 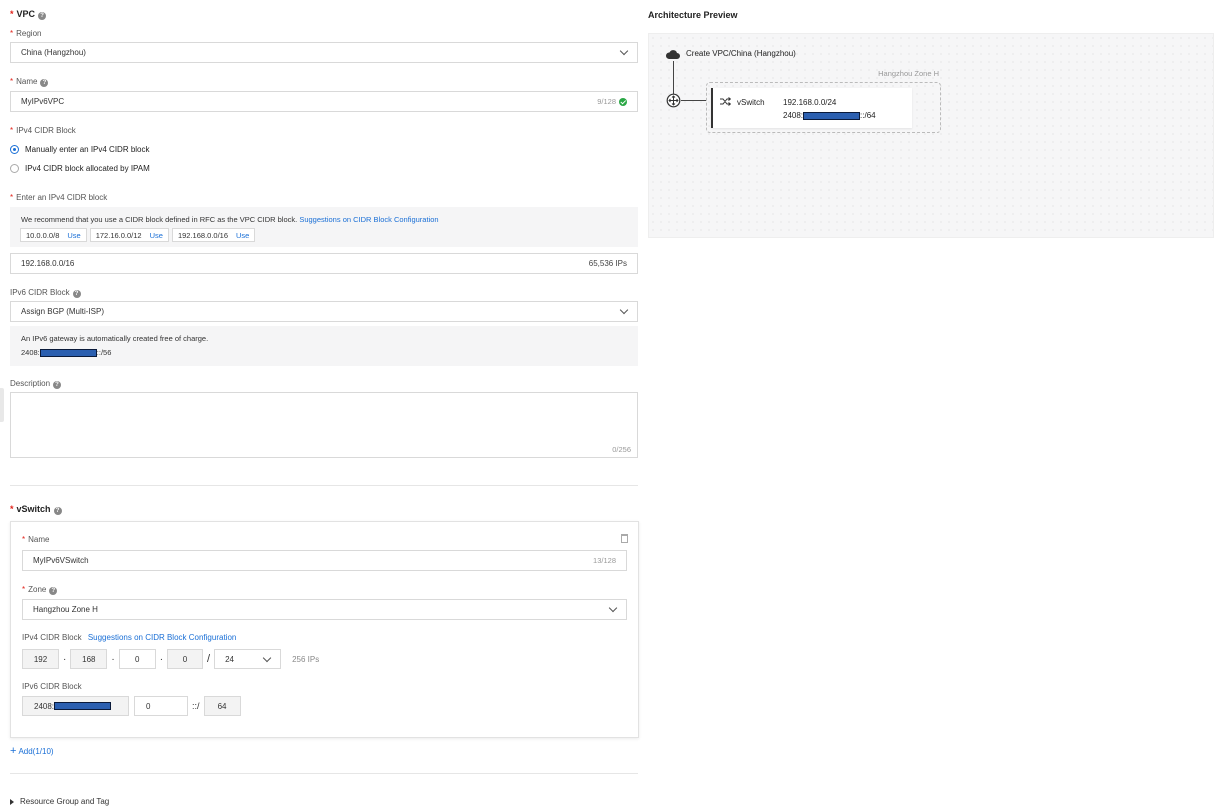 I want to click on octet-1: 192, so click(x=40, y=659).